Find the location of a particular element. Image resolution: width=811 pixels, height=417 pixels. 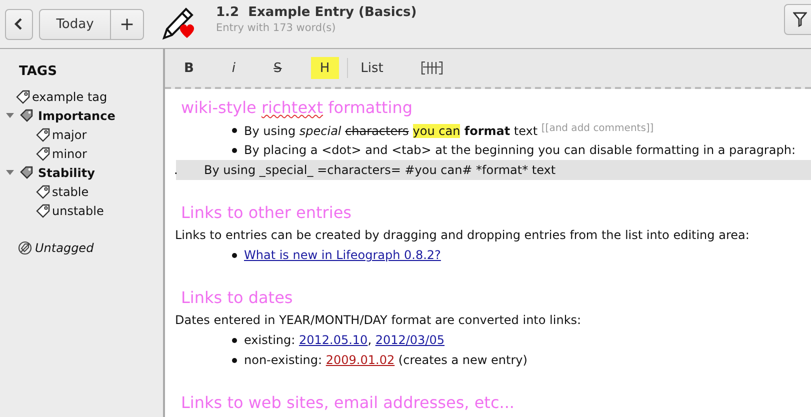

filter-button is located at coordinates (797, 19).